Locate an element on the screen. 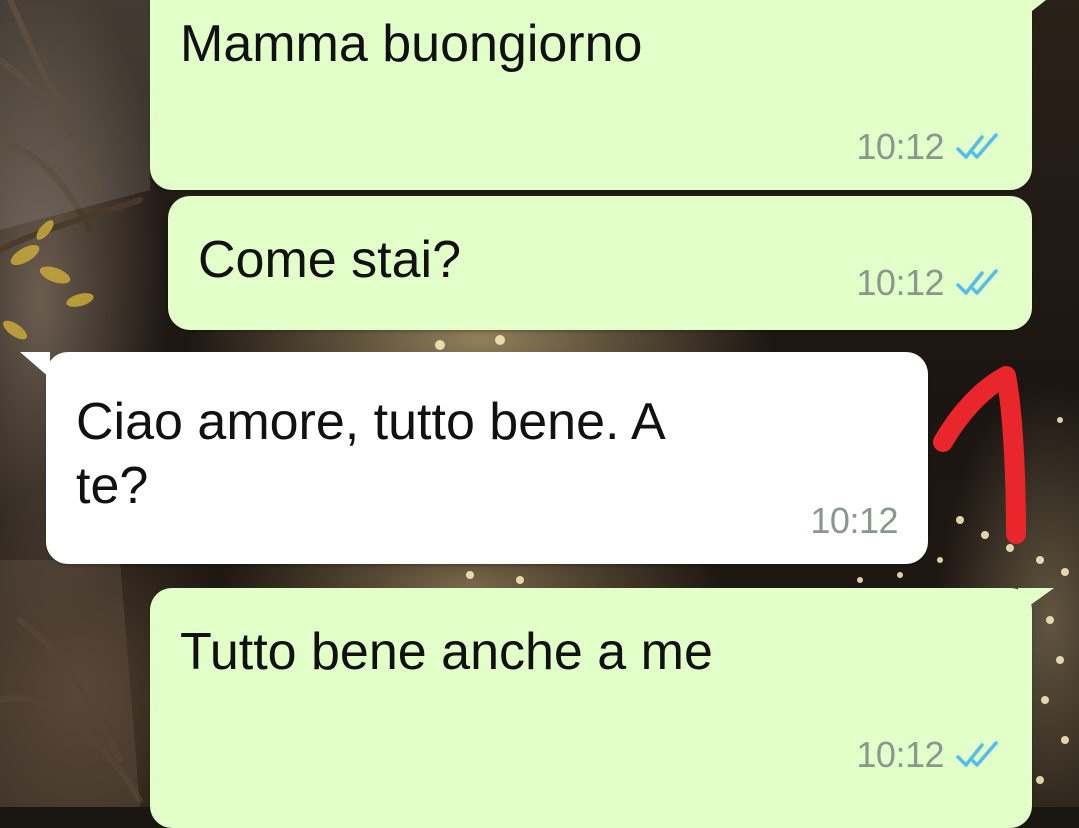 The image size is (1079, 828). message-text: Come stai? is located at coordinates (329, 260).